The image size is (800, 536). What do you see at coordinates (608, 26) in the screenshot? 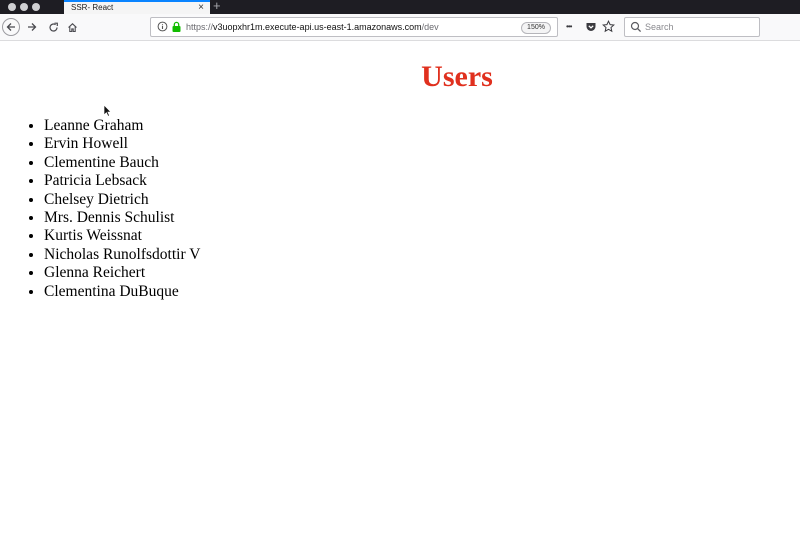
I see `bookmark-star-icon` at bounding box center [608, 26].